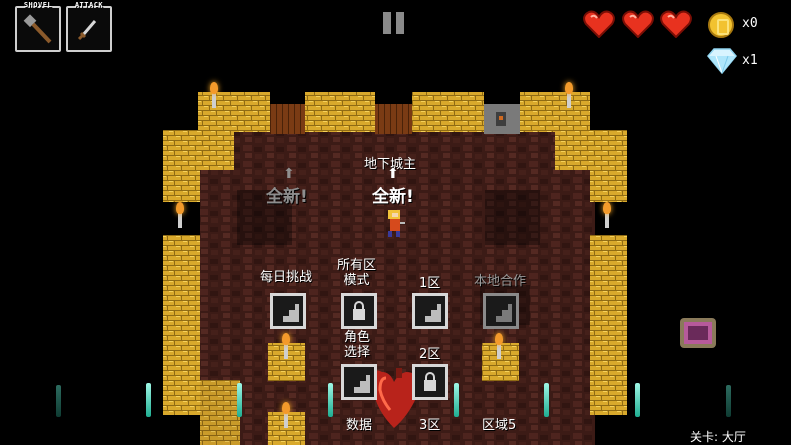  Describe the element at coordinates (286, 277) in the screenshot. I see `label-daily-challenge: 每日挑战` at that location.